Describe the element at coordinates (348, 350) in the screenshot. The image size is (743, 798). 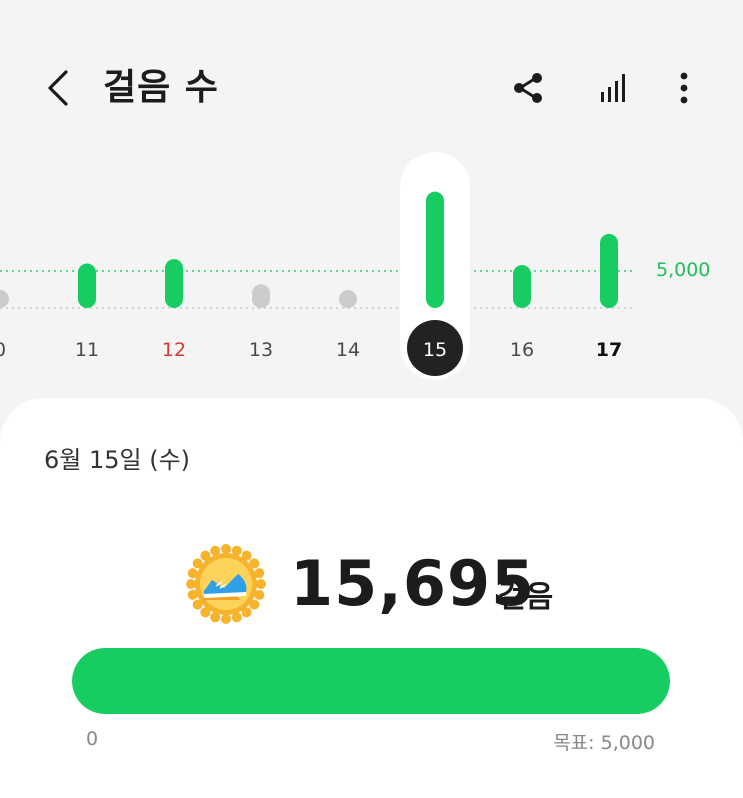
I see `day-label-14: 14` at that location.